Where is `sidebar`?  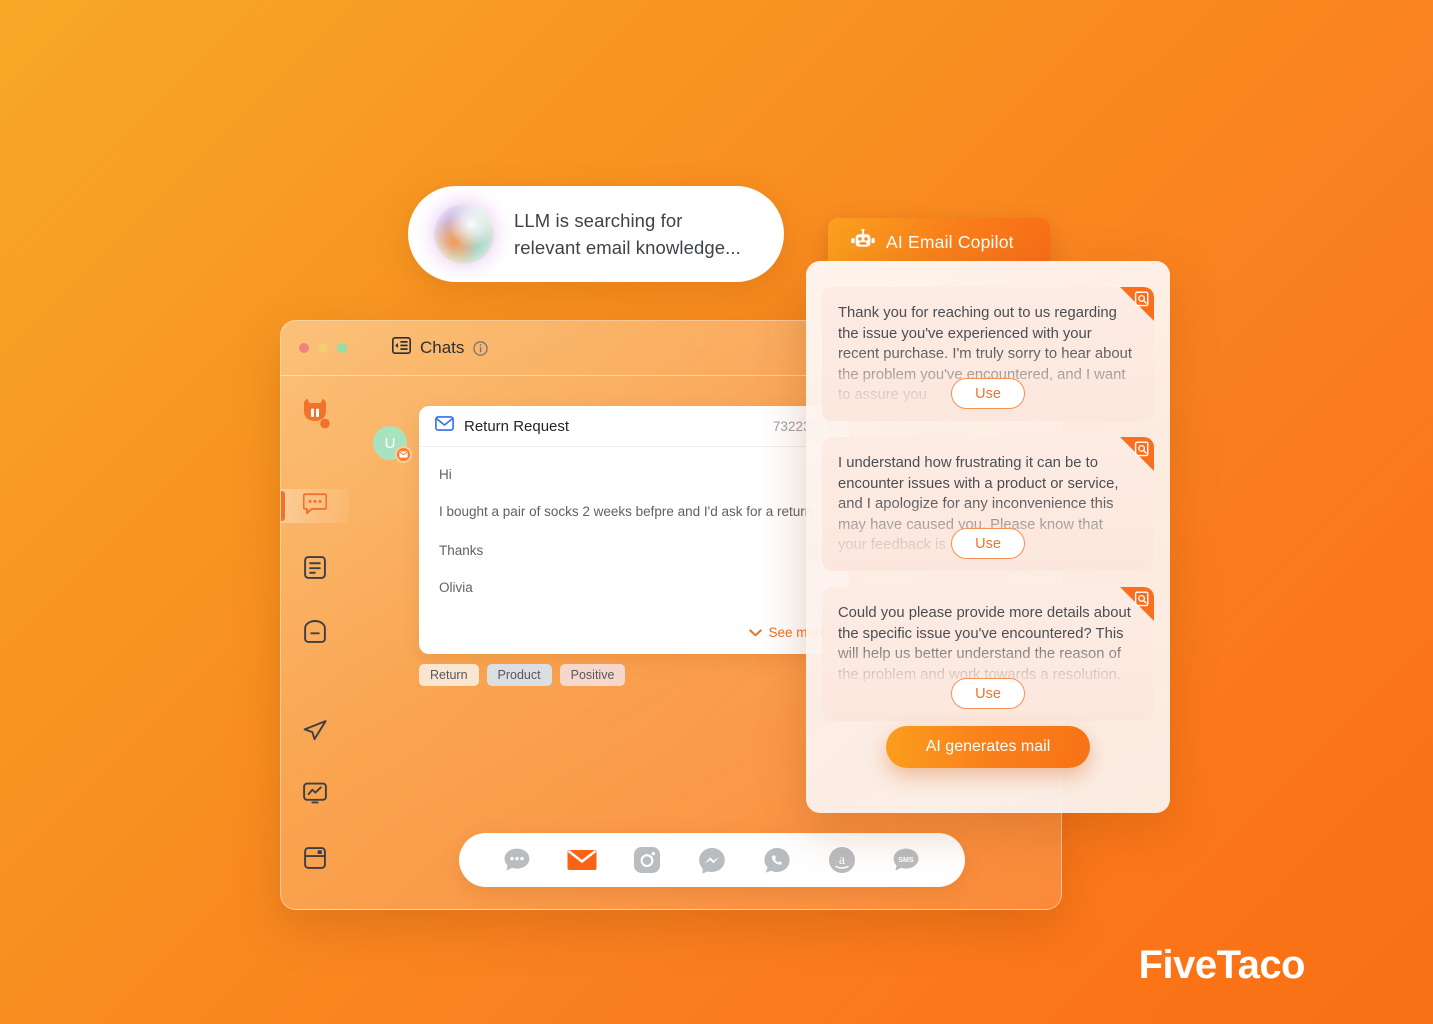
sidebar is located at coordinates (315, 642).